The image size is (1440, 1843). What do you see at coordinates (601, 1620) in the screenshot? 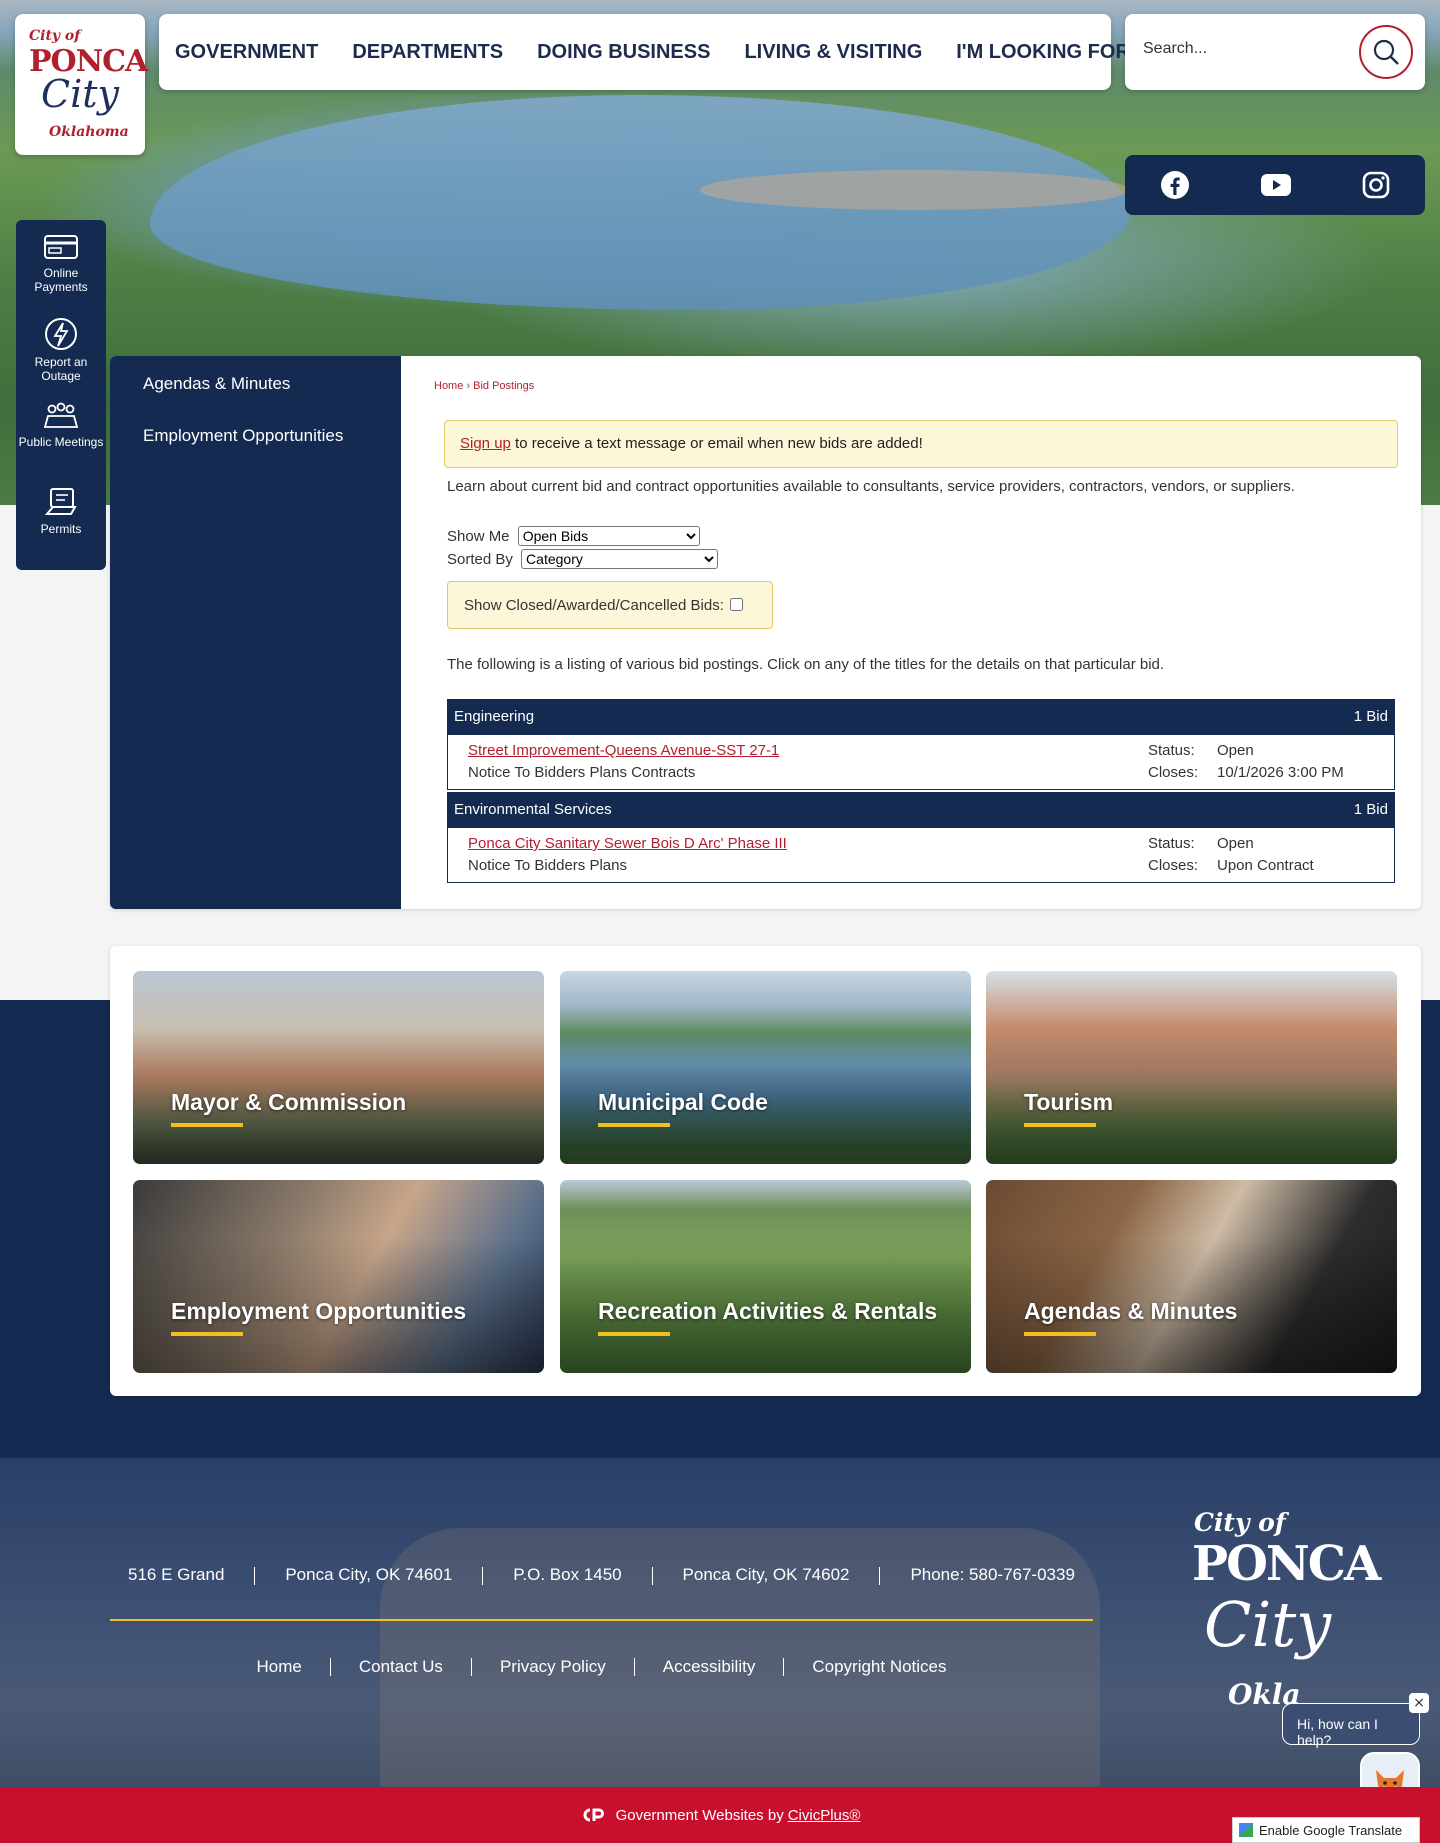
I see `footer-gold-rule` at bounding box center [601, 1620].